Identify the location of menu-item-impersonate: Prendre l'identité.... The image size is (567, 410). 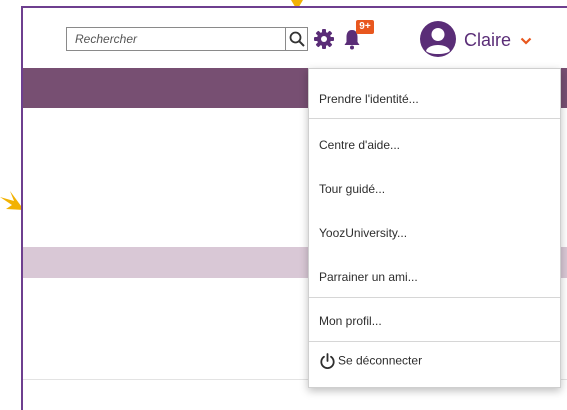
(434, 99).